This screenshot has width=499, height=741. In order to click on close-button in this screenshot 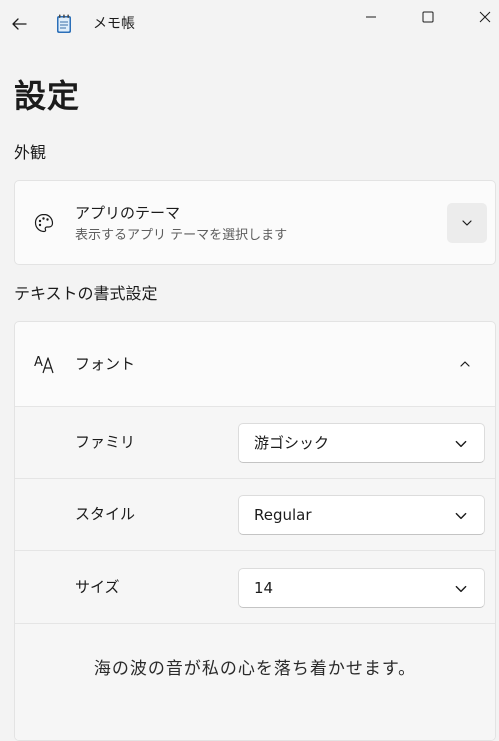, I will do `click(480, 17)`.